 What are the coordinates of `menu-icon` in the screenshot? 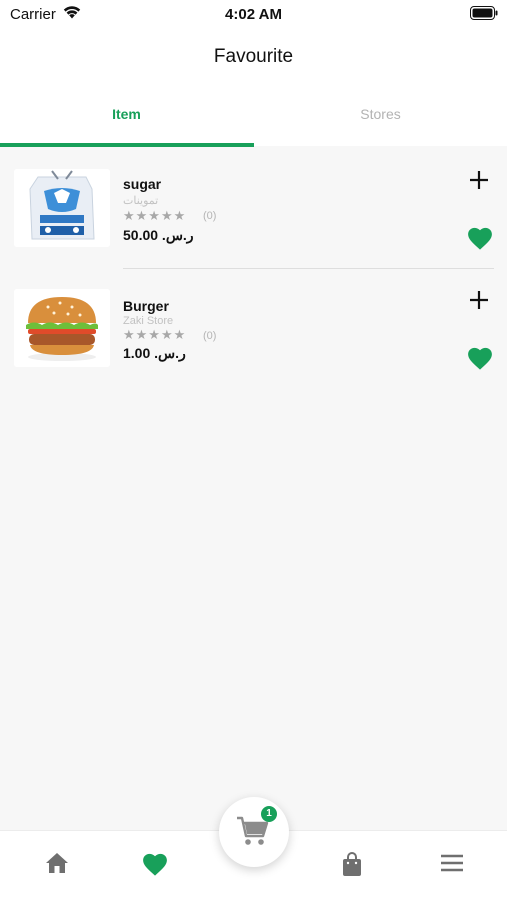 It's located at (452, 863).